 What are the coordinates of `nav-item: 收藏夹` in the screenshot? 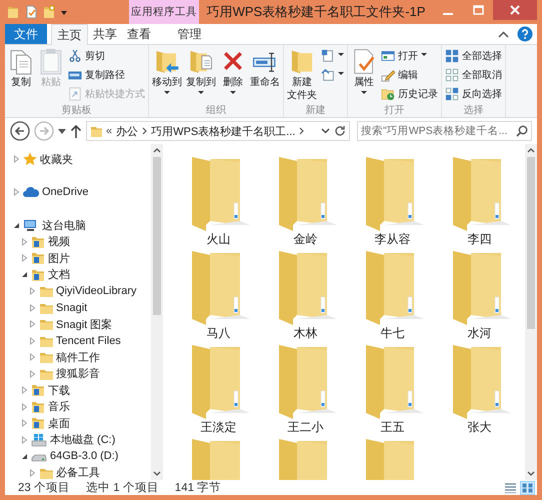 It's located at (48, 159).